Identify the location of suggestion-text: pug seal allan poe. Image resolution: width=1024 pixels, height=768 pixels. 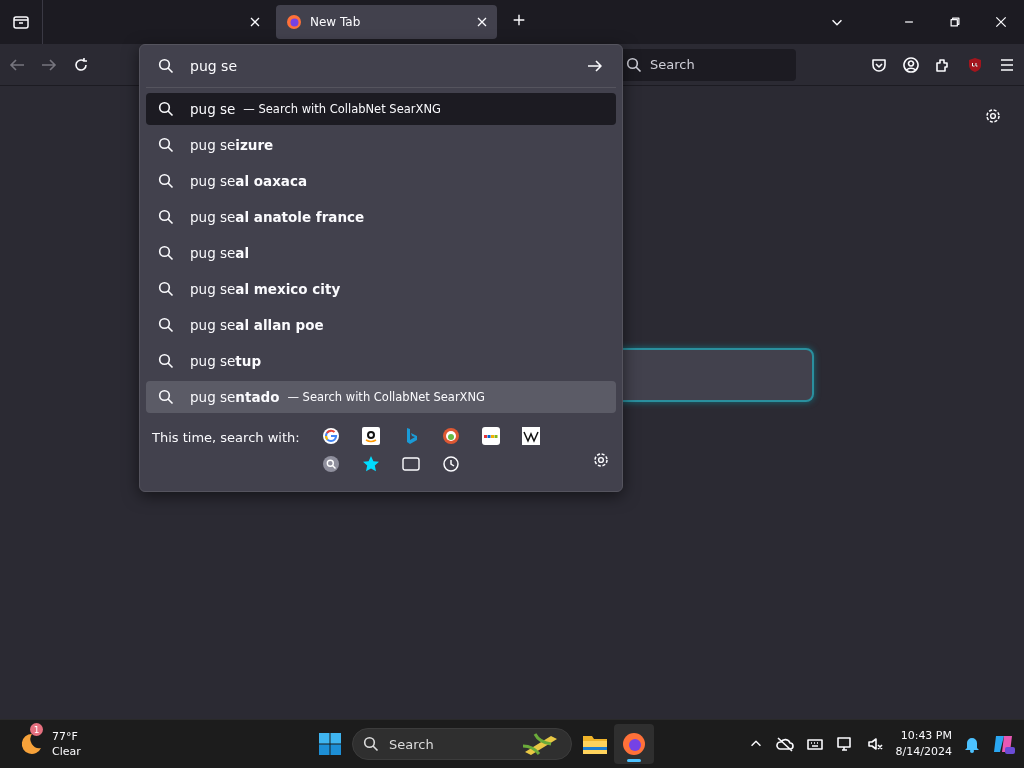
(257, 325).